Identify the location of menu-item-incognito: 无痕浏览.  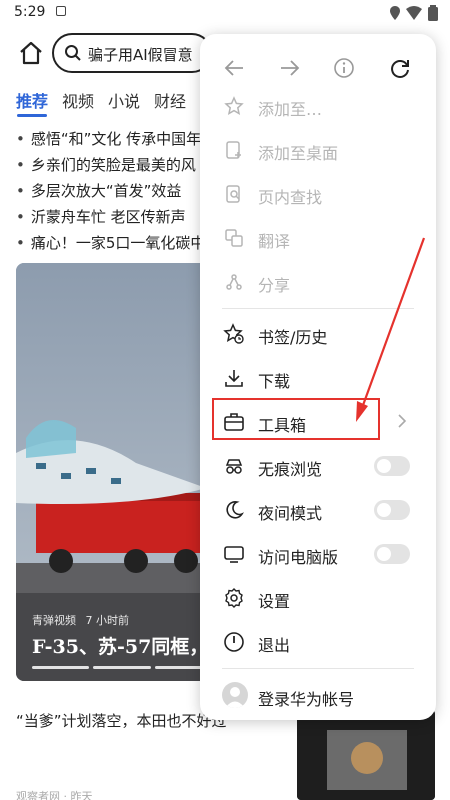
(318, 466).